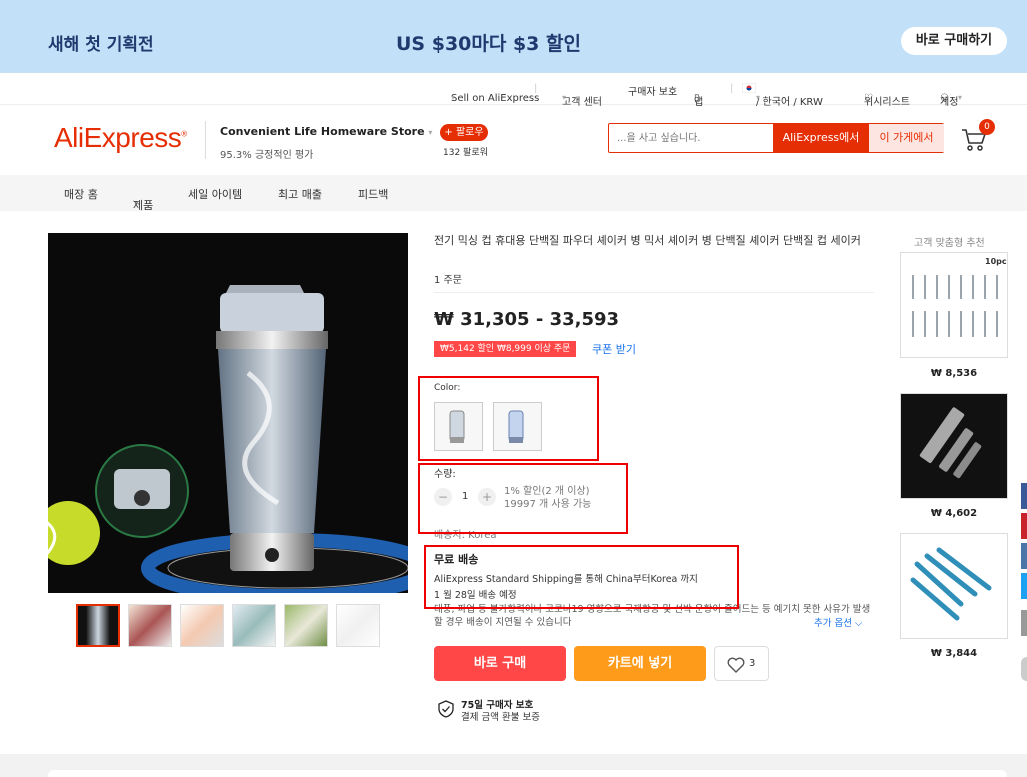  What do you see at coordinates (954, 513) in the screenshot?
I see `recommended-price: ₩ 4,602` at bounding box center [954, 513].